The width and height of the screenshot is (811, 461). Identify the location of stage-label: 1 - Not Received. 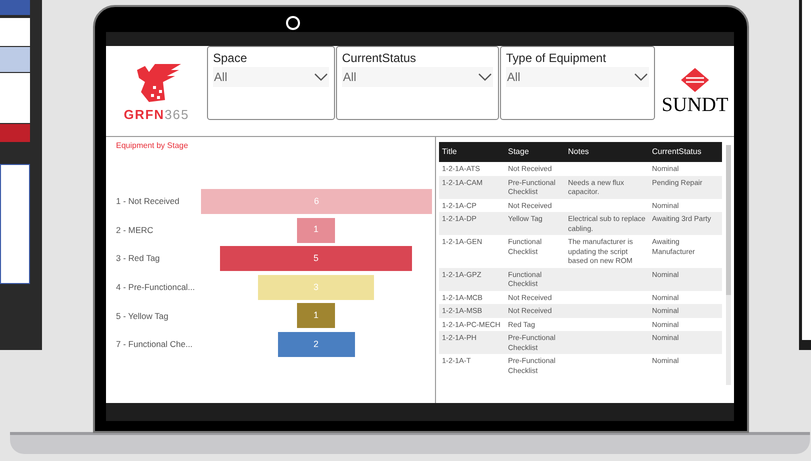
(148, 201).